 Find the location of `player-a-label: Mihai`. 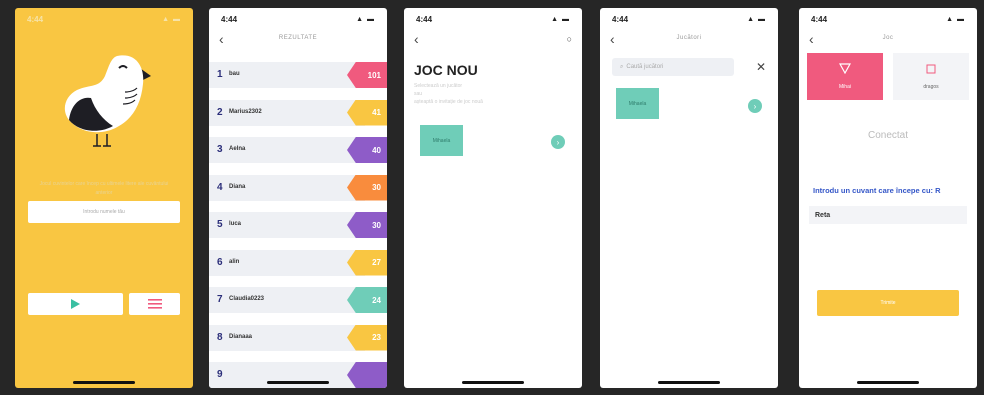

player-a-label: Mihai is located at coordinates (845, 87).